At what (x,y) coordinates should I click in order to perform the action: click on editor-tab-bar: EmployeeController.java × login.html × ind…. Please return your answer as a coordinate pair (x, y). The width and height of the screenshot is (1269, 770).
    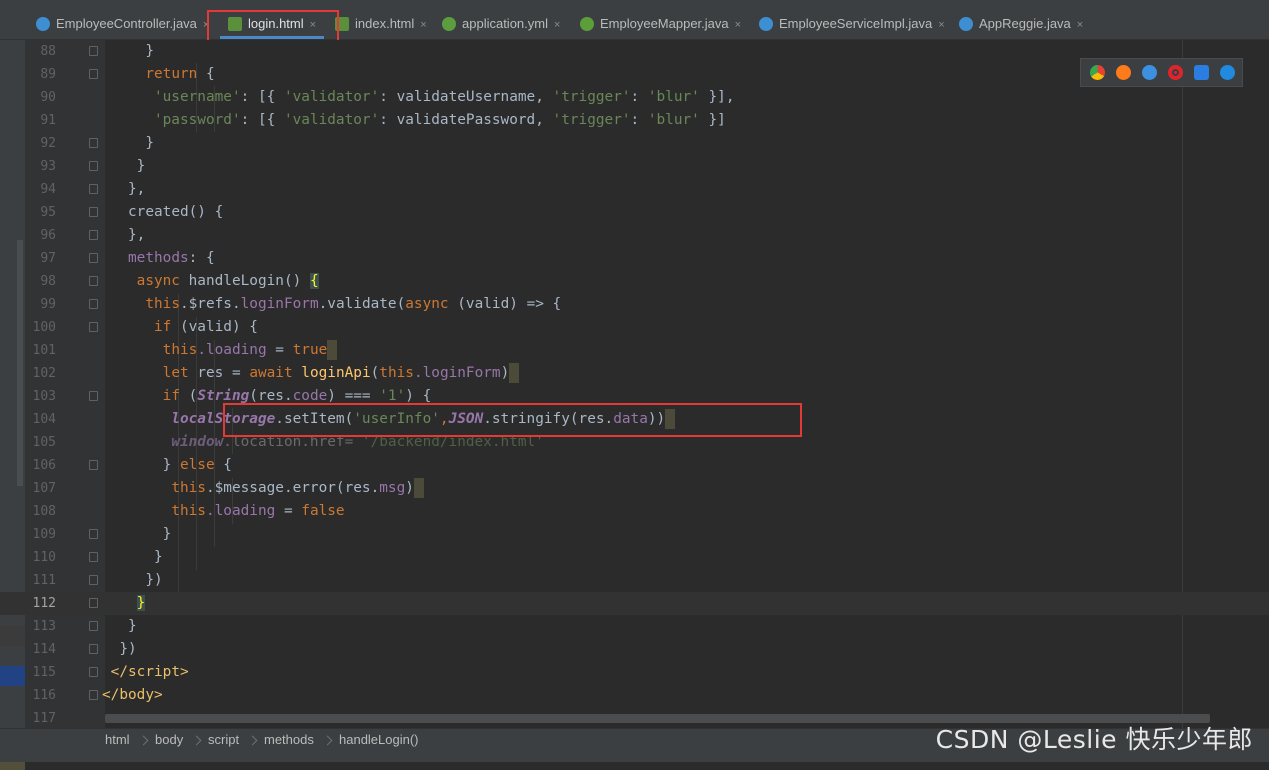
    Looking at the image, I should click on (634, 24).